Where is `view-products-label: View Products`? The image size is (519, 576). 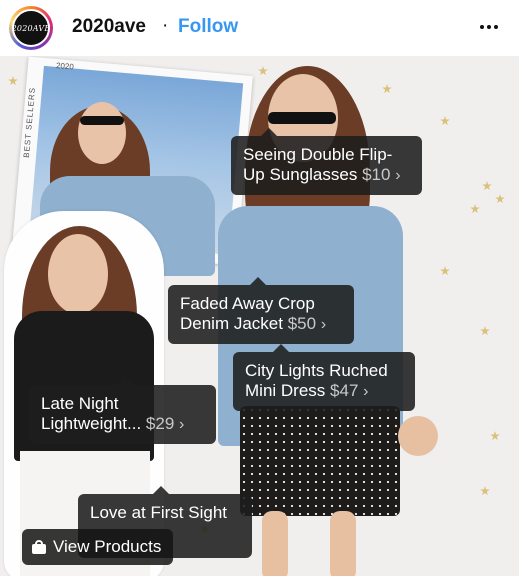 view-products-label: View Products is located at coordinates (107, 546).